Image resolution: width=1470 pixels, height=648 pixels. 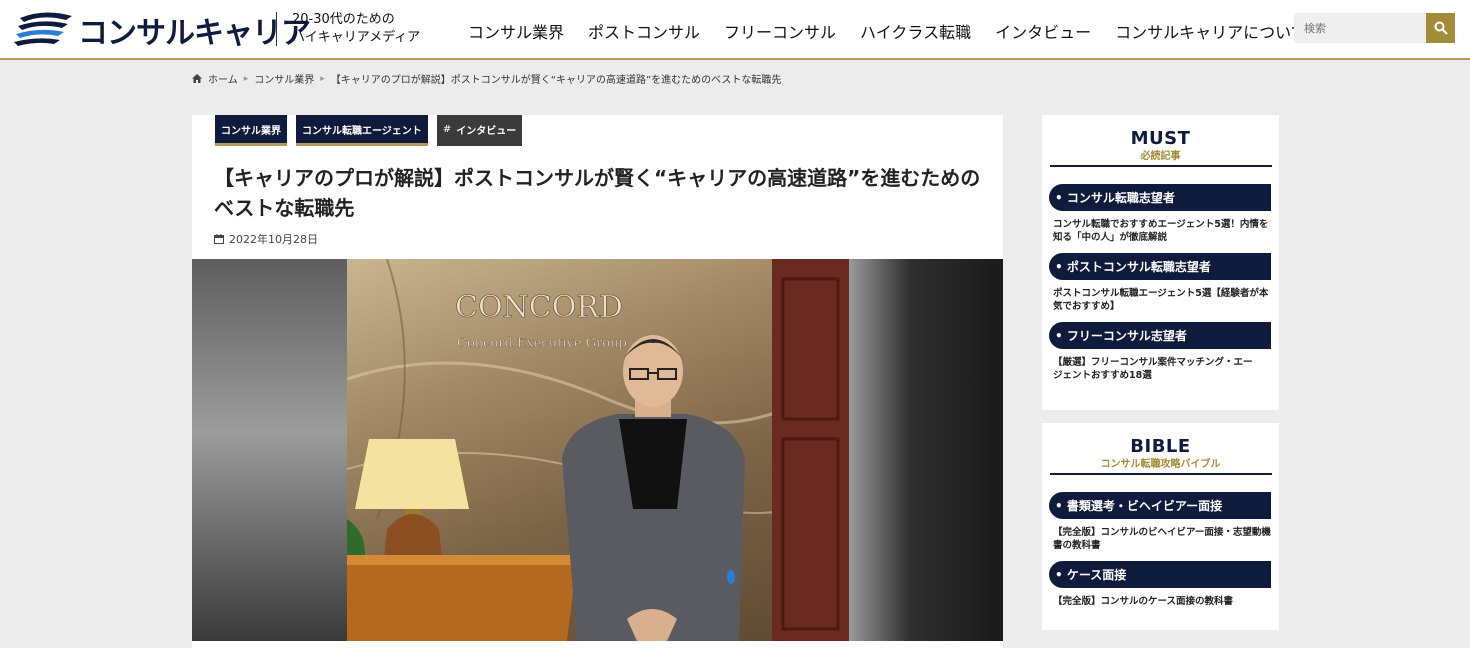 I want to click on hero-sign-line-1: CONCORD, so click(x=539, y=307).